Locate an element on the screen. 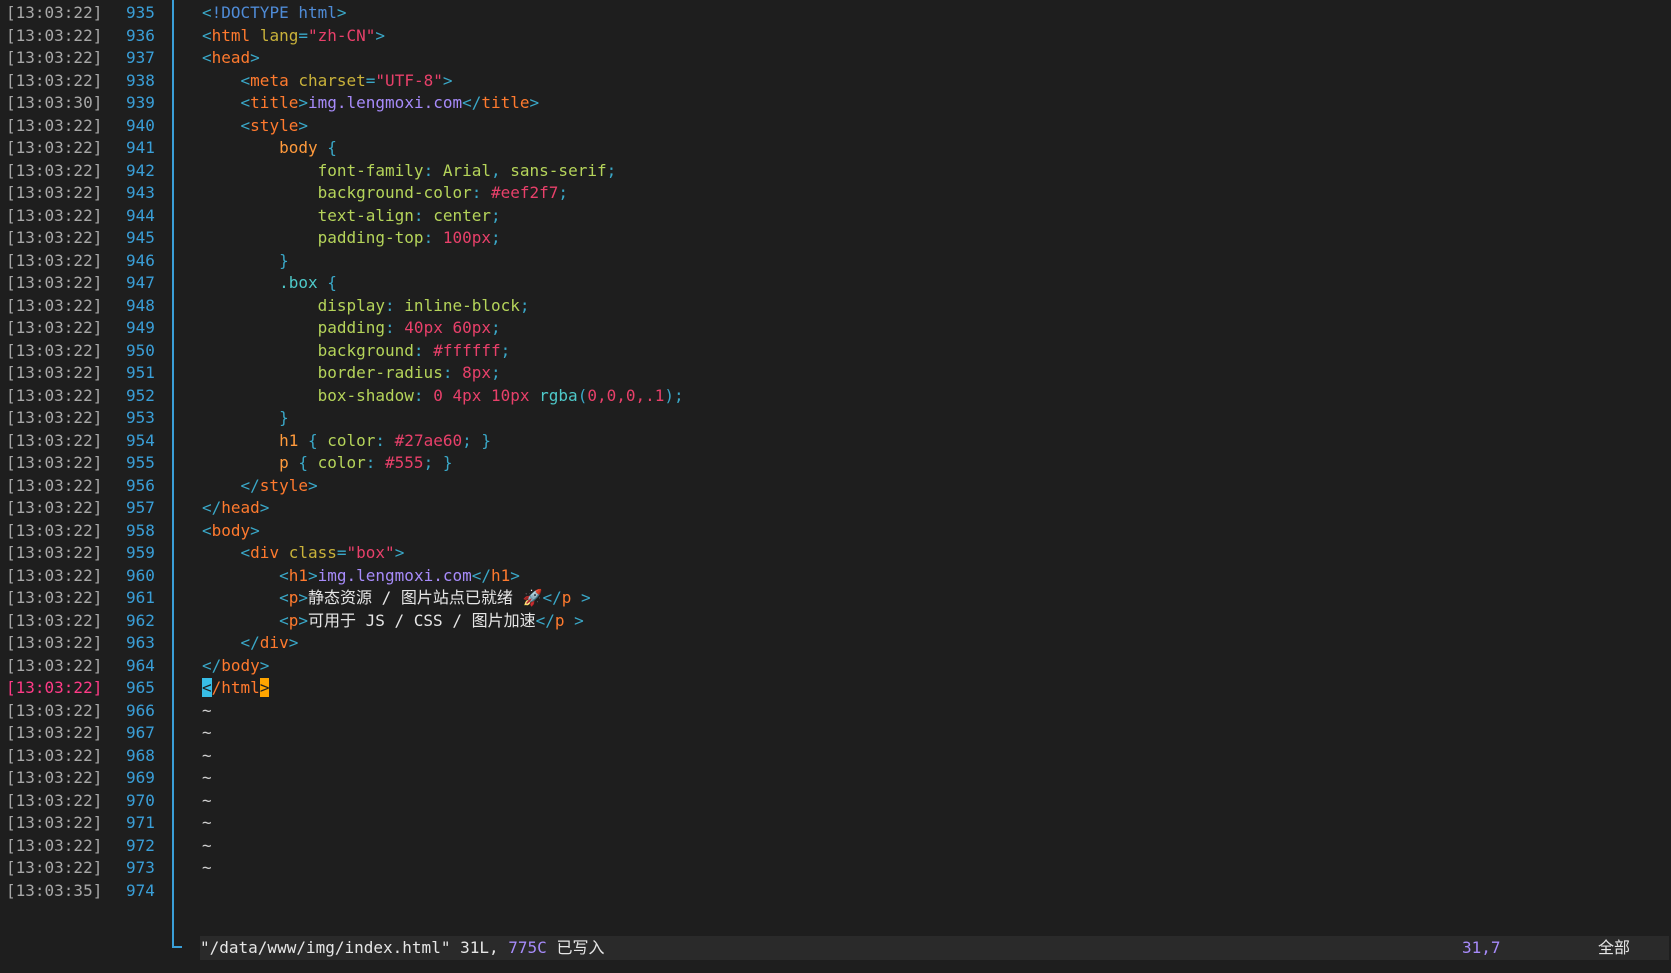 Image resolution: width=1671 pixels, height=973 pixels. cursor: < is located at coordinates (207, 687).